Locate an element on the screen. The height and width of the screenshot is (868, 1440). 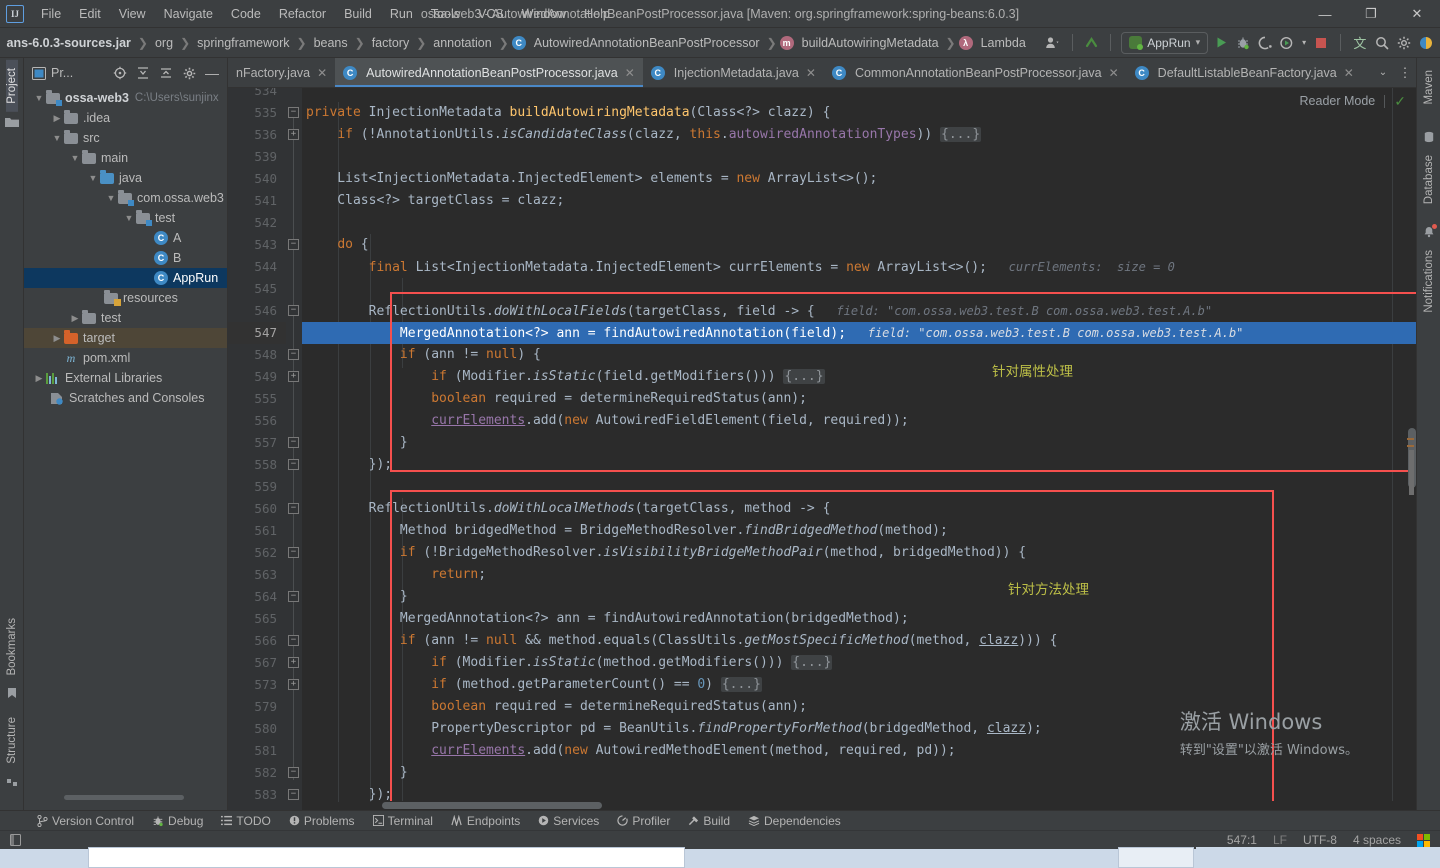
tool-window-terminal: Terminal is located at coordinates (403, 821).